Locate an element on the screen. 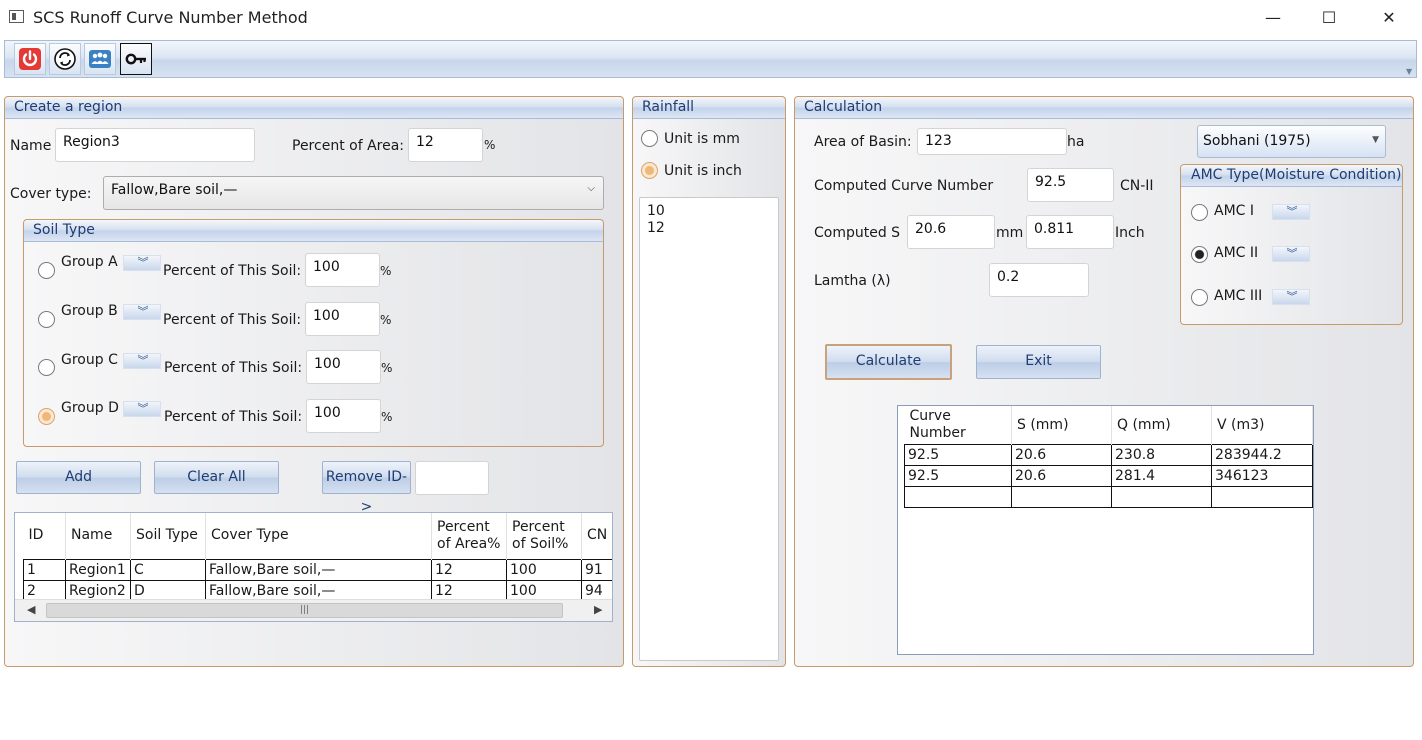 Image resolution: width=1422 pixels, height=740 pixels. unit-mm-radio is located at coordinates (649, 138).